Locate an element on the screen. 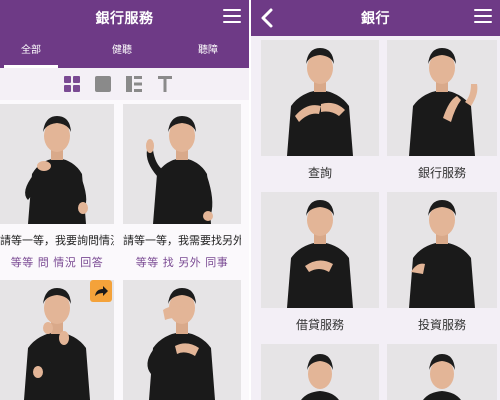  category-item: 銀行服務 is located at coordinates (442, 115).